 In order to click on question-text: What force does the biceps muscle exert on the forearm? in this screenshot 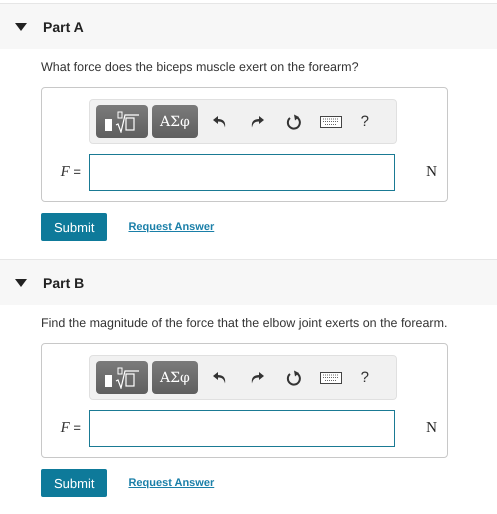, I will do `click(200, 67)`.